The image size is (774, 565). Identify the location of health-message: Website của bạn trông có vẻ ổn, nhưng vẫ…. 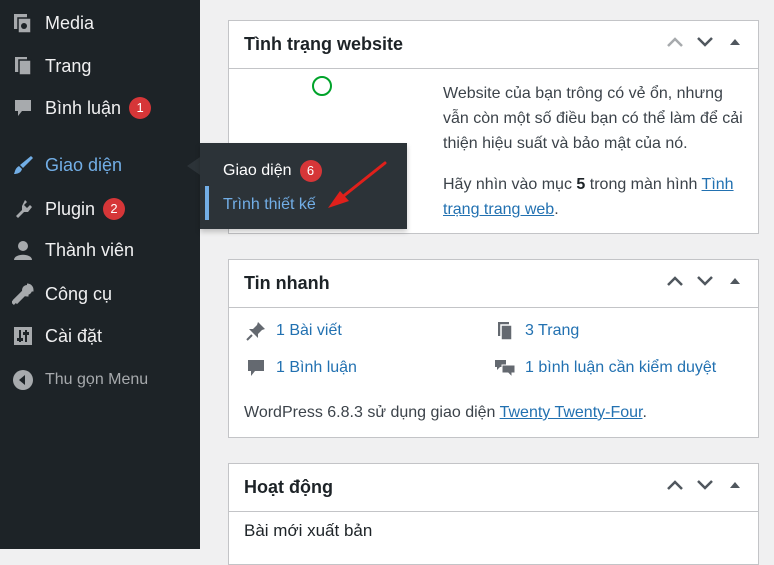
(593, 118).